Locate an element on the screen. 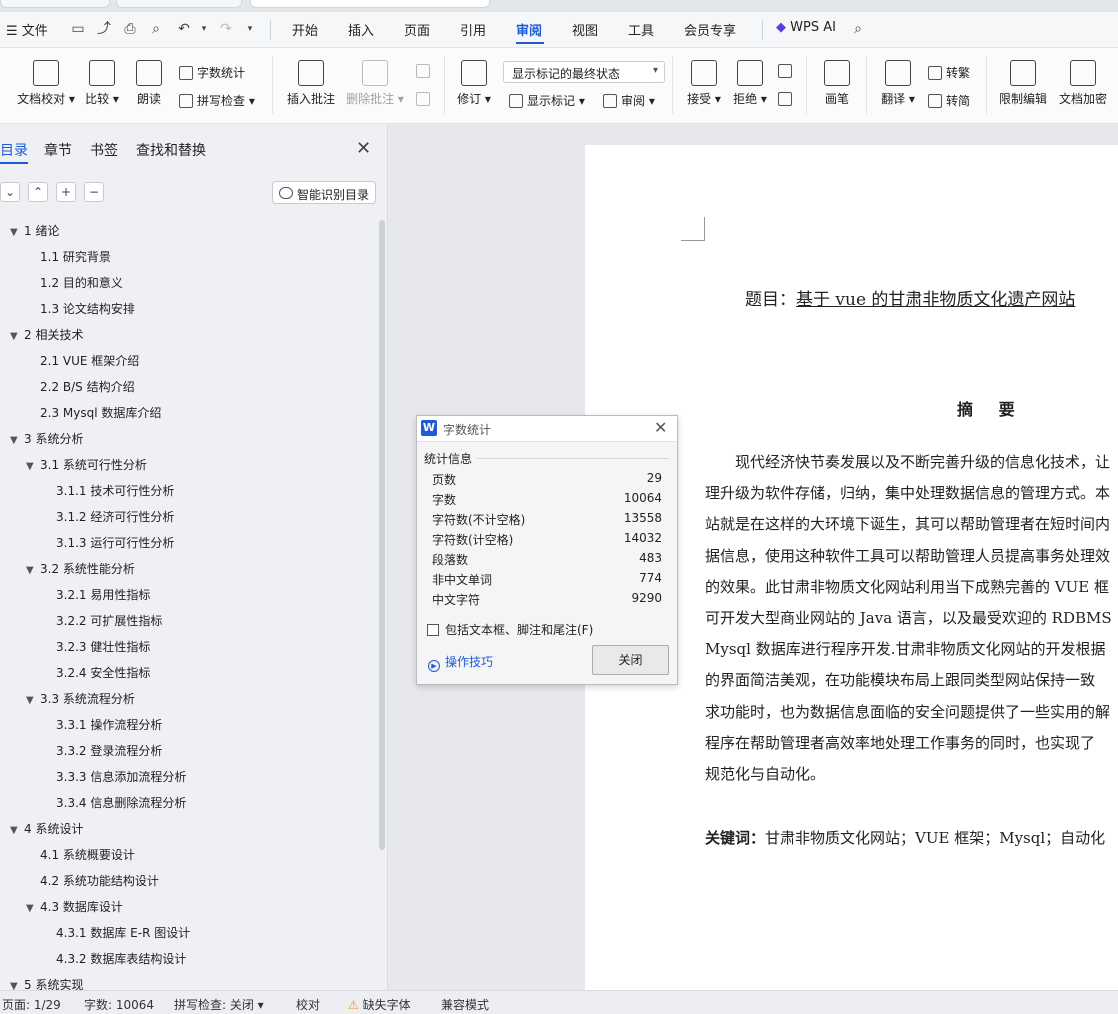 The height and width of the screenshot is (1014, 1118). page-indicator: 页面: 1/29 is located at coordinates (31, 1004).